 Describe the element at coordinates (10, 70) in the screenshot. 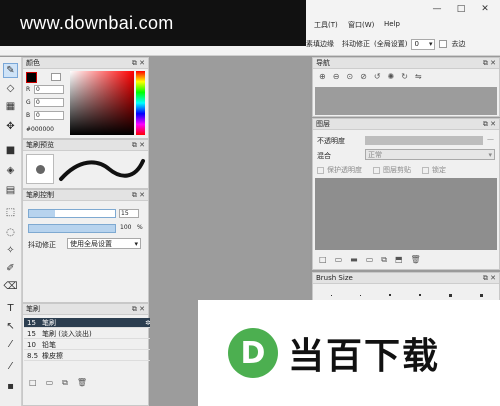

I see `pen-tool-icon: ✎` at that location.